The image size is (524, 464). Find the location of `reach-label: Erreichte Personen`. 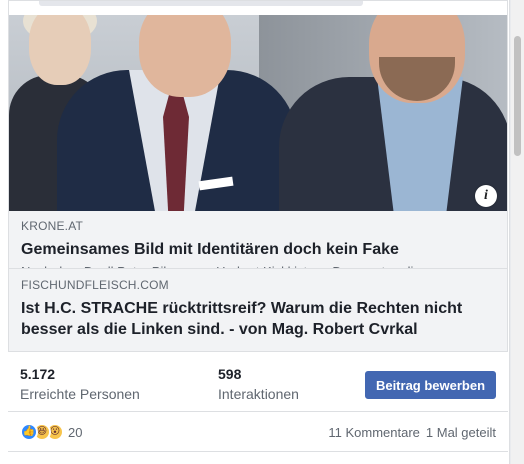

reach-label: Erreichte Personen is located at coordinates (80, 394).